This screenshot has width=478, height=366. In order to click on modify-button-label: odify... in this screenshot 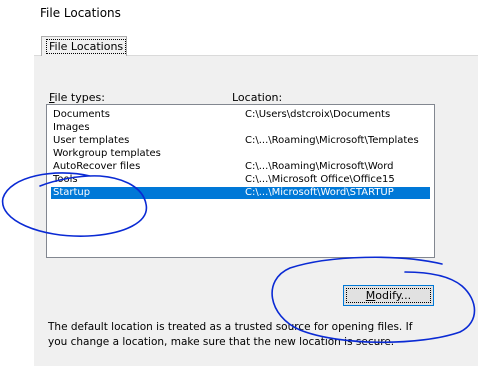, I will do `click(393, 295)`.